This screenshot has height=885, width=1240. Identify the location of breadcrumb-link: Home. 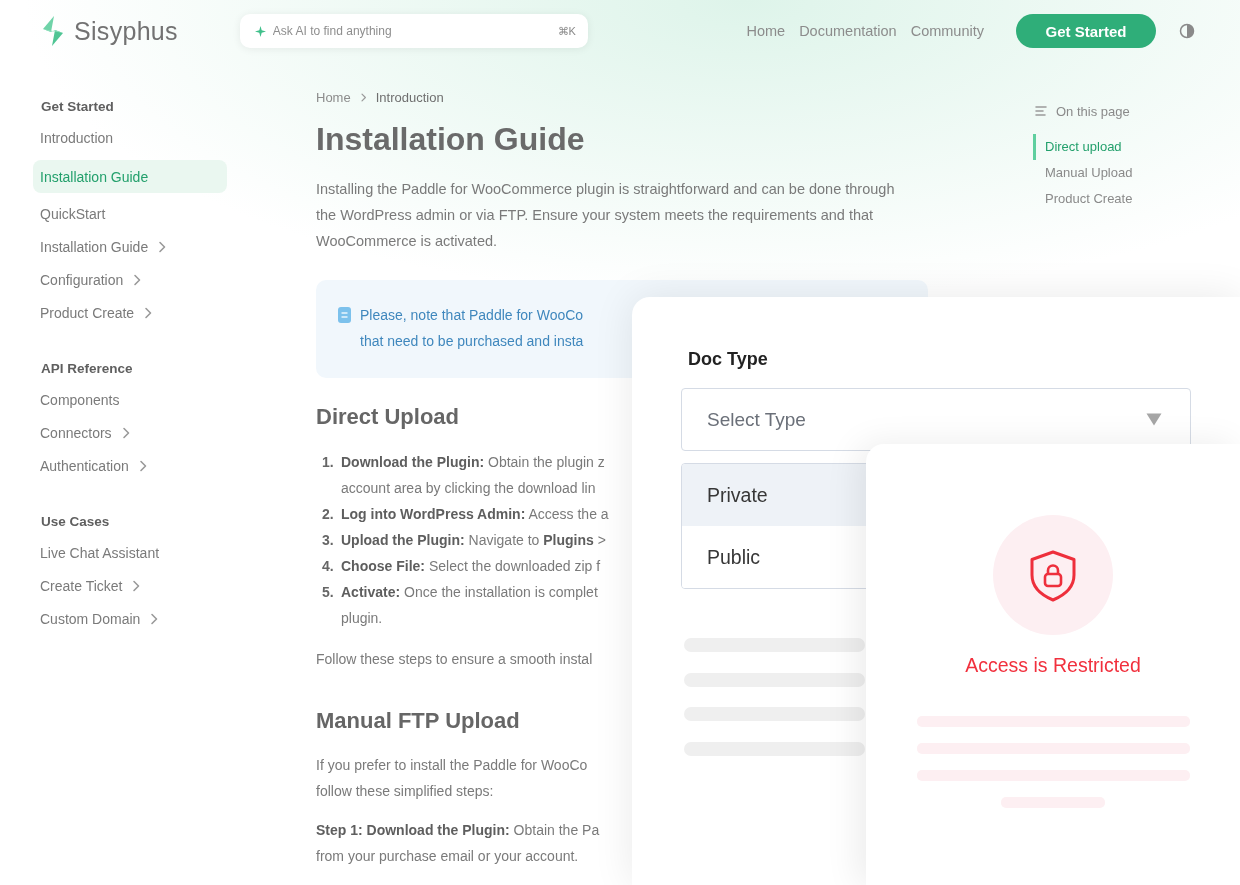
(333, 97).